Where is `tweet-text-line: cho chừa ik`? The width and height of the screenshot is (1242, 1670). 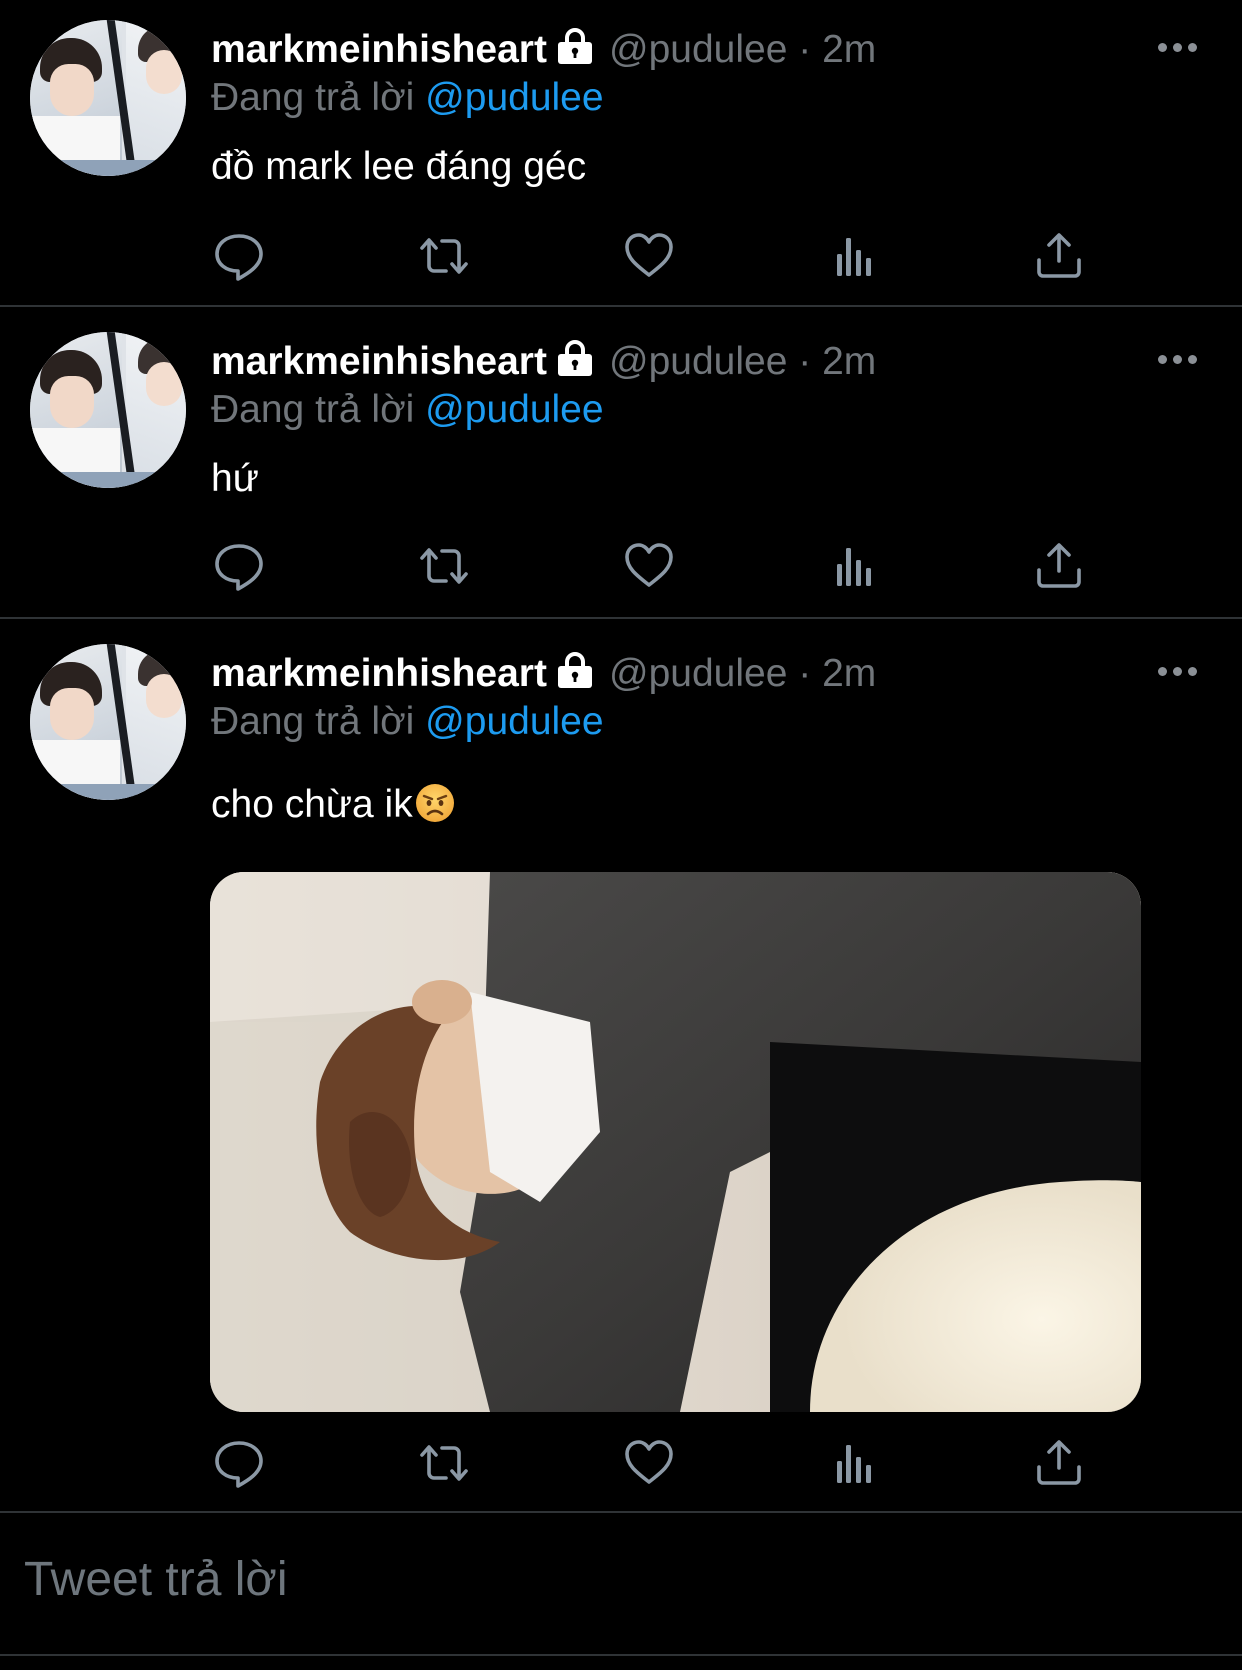
tweet-text-line: cho chừa ik is located at coordinates (333, 805).